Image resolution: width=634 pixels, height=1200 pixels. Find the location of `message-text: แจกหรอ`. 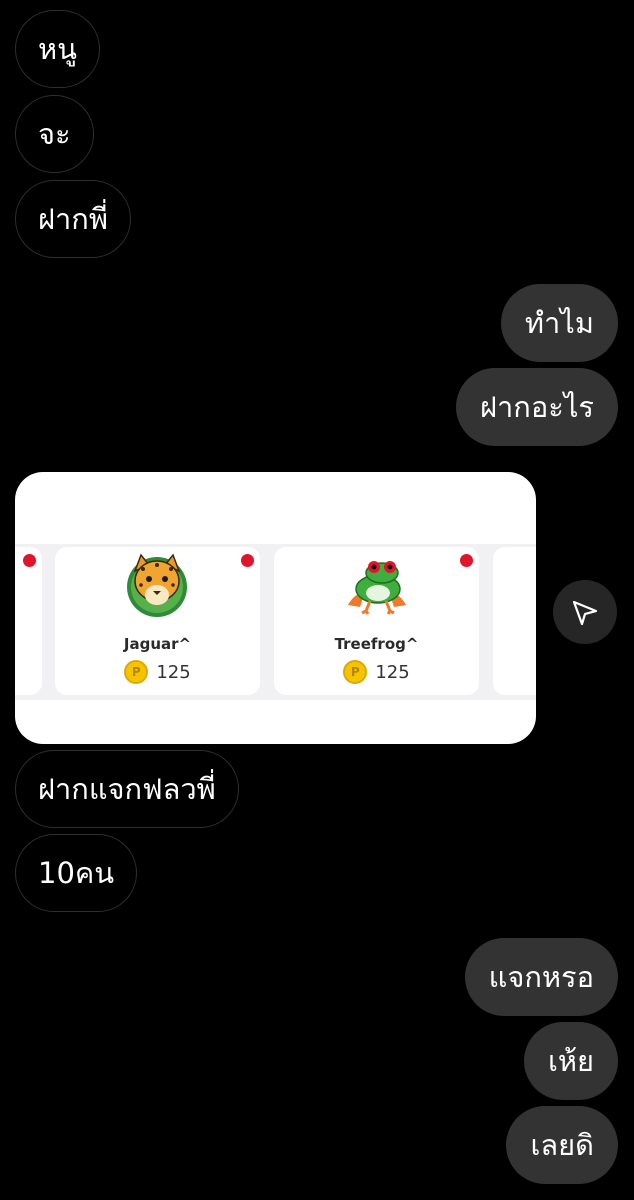

message-text: แจกหรอ is located at coordinates (541, 977).